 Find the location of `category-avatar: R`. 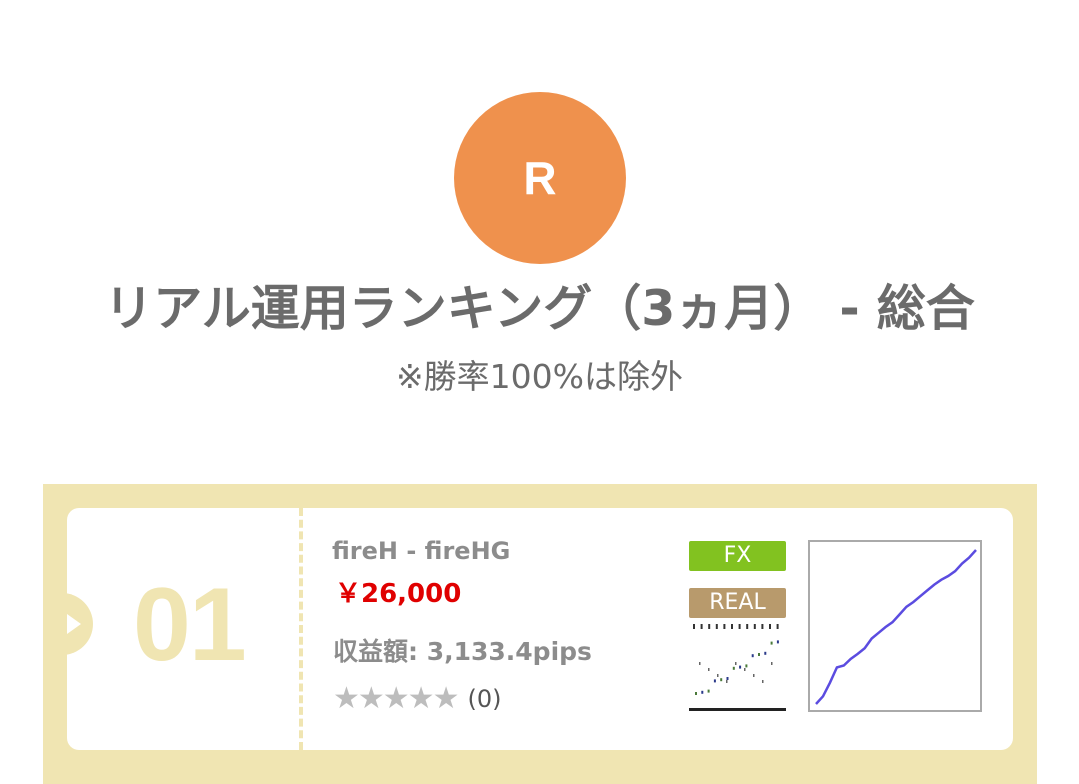

category-avatar: R is located at coordinates (540, 178).